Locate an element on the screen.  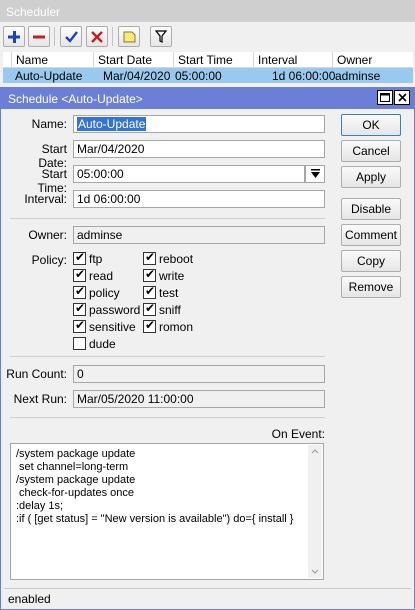
cell-start-date: Mar/04/2020 is located at coordinates (137, 76).